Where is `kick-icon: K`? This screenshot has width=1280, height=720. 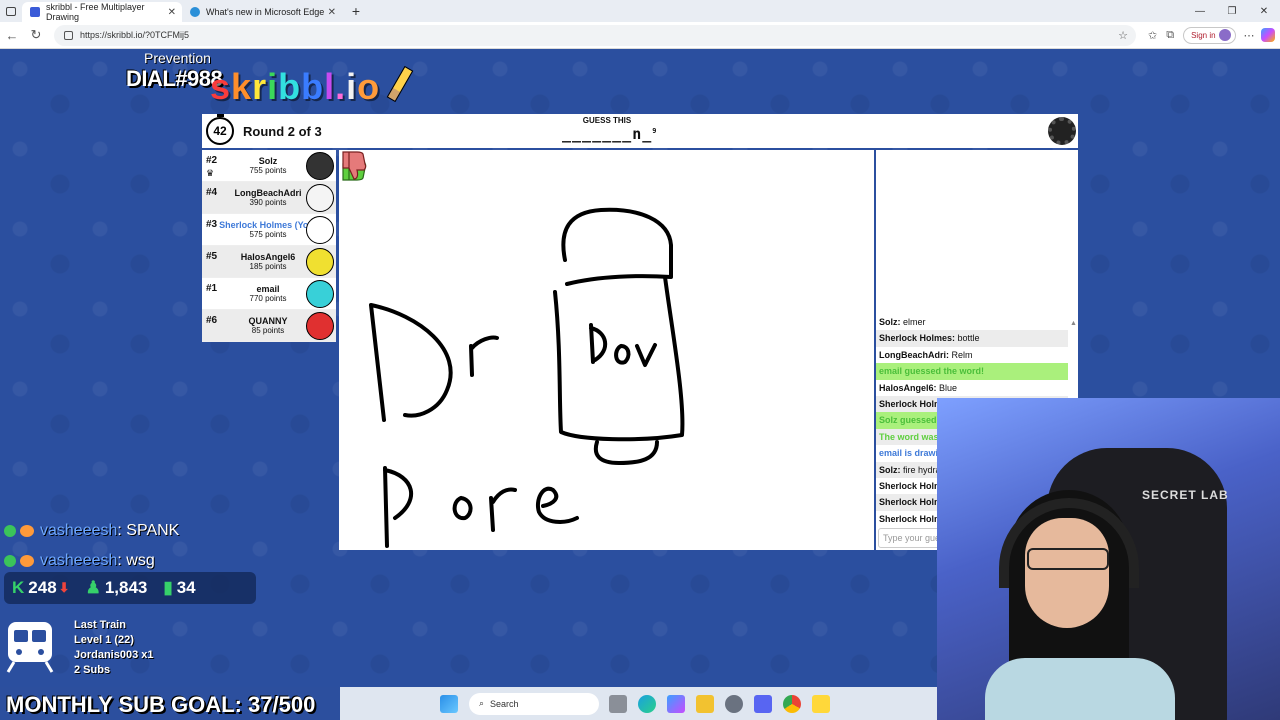 kick-icon: K is located at coordinates (18, 587).